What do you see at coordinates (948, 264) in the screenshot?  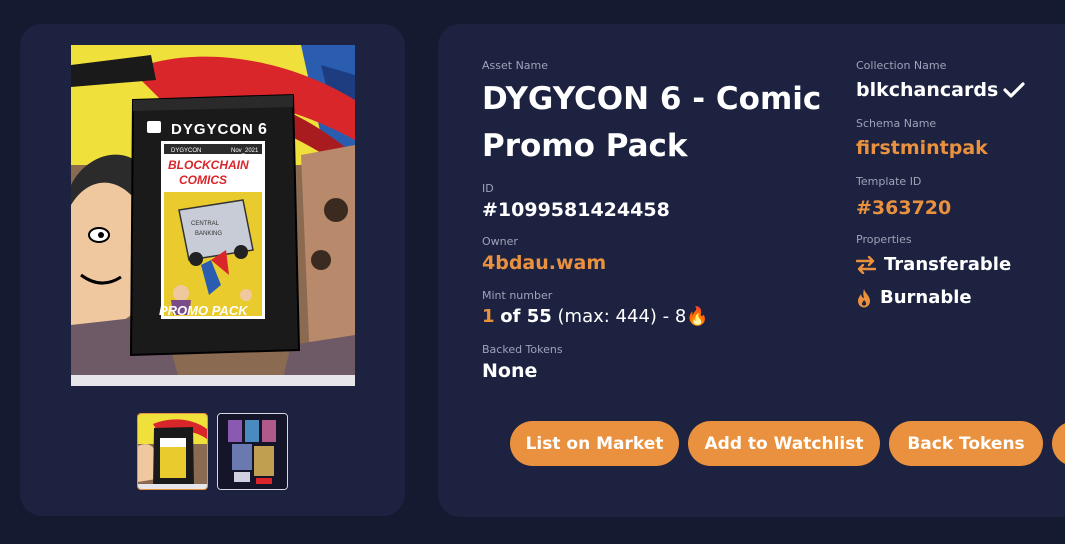 I see `property-transferable-label: Transferable` at bounding box center [948, 264].